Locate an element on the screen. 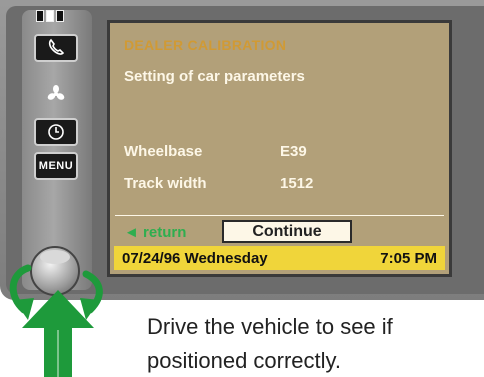  phone-icon is located at coordinates (56, 46).